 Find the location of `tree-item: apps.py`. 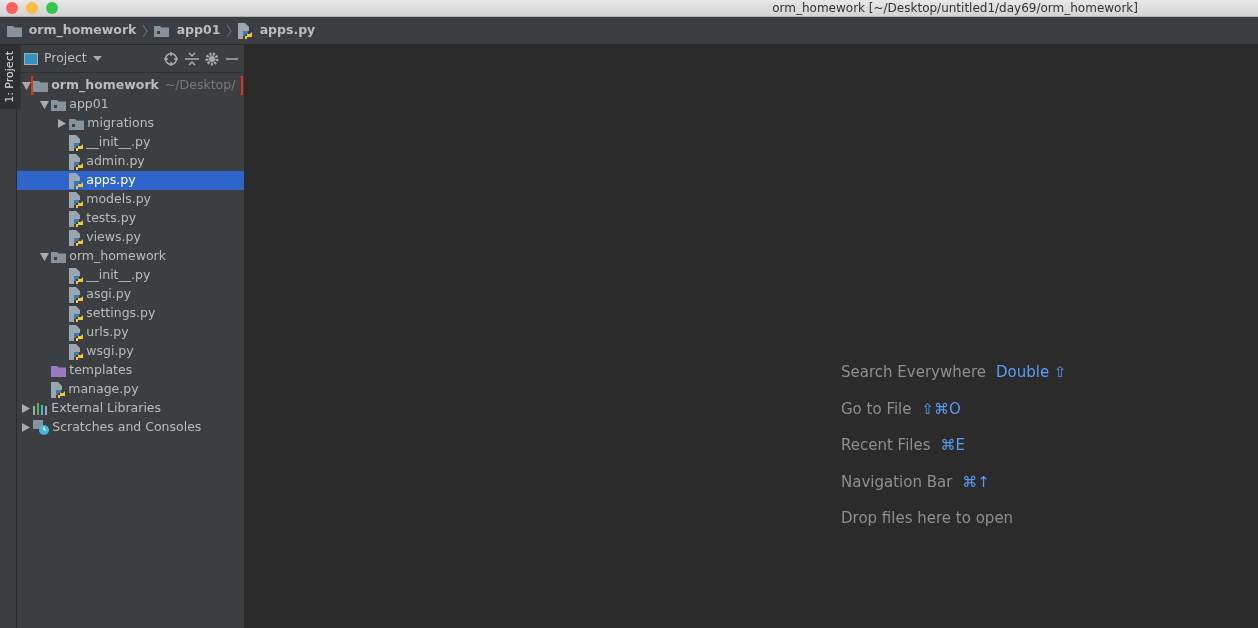

tree-item: apps.py is located at coordinates (130, 181).